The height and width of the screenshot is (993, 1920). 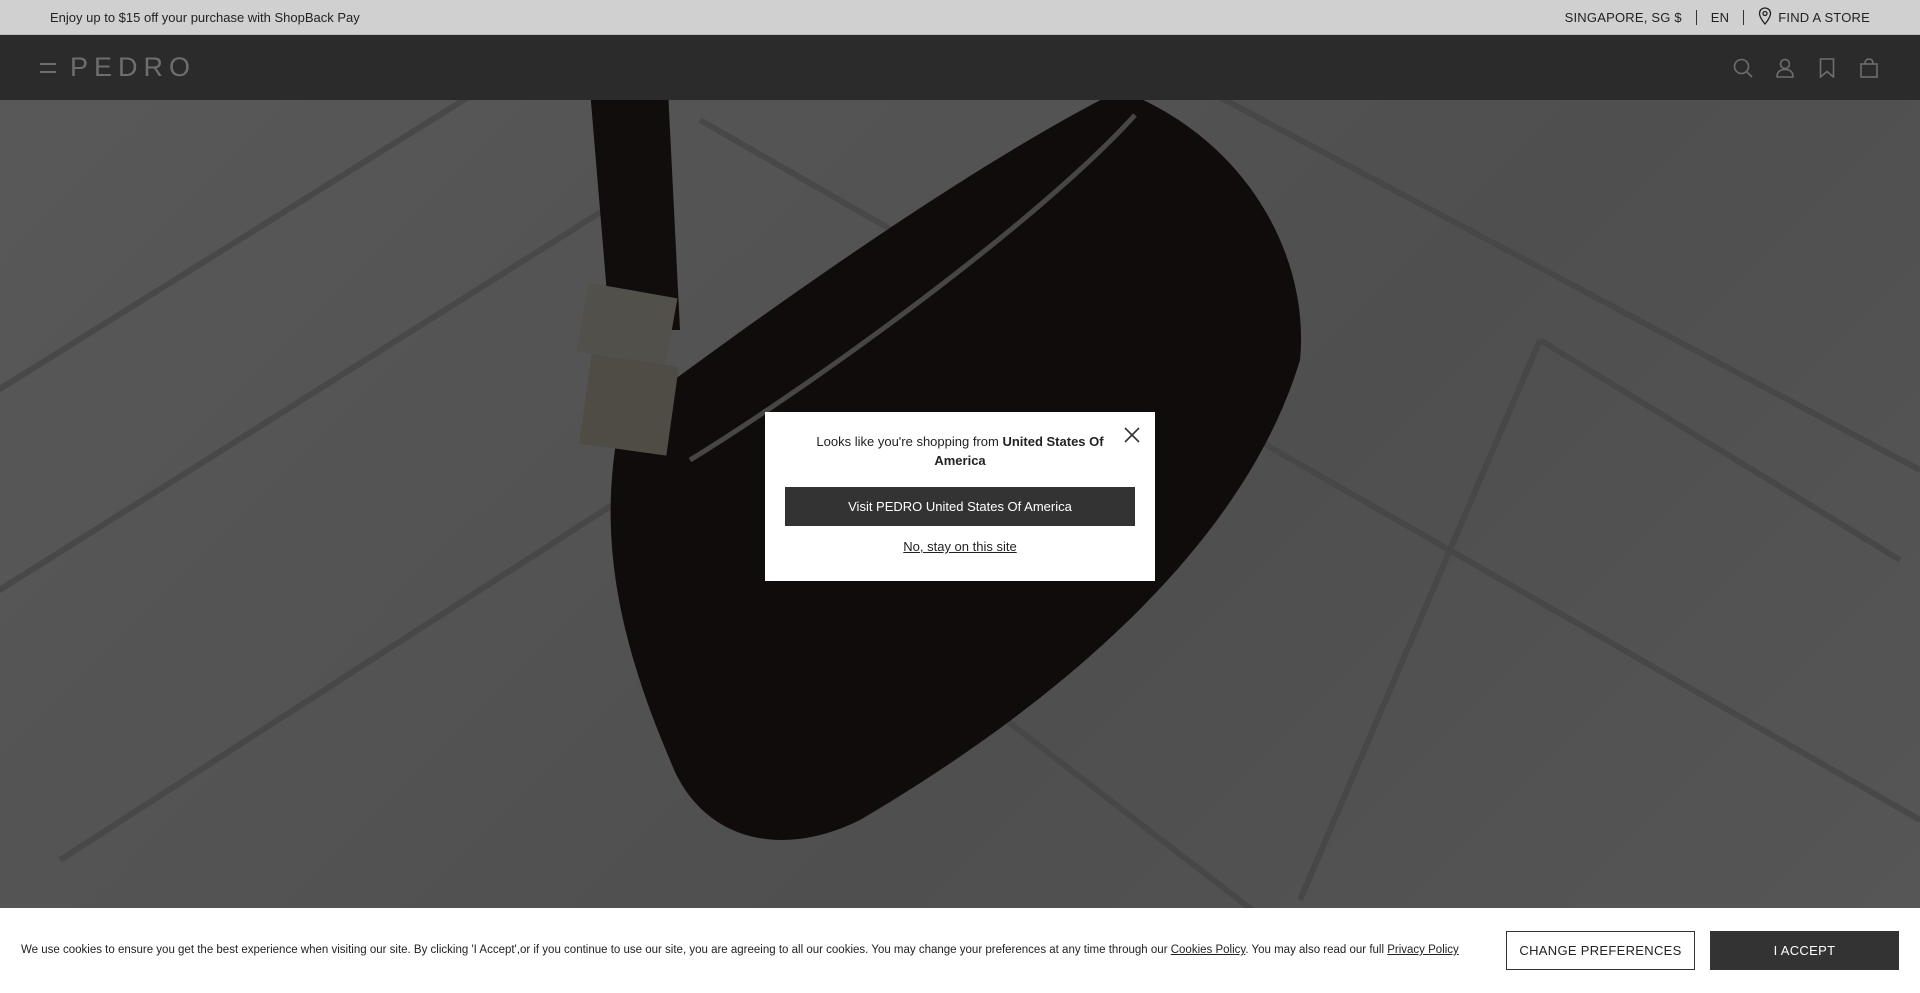 I want to click on find-store-link: FIND A STORE, so click(x=1814, y=17).